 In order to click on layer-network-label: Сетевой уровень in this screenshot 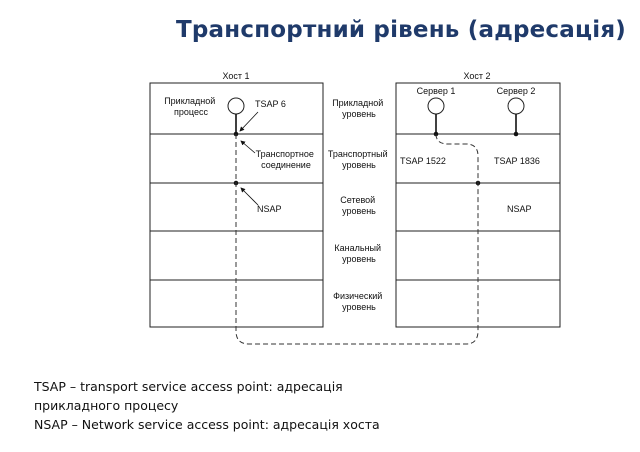, I will do `click(358, 205)`.